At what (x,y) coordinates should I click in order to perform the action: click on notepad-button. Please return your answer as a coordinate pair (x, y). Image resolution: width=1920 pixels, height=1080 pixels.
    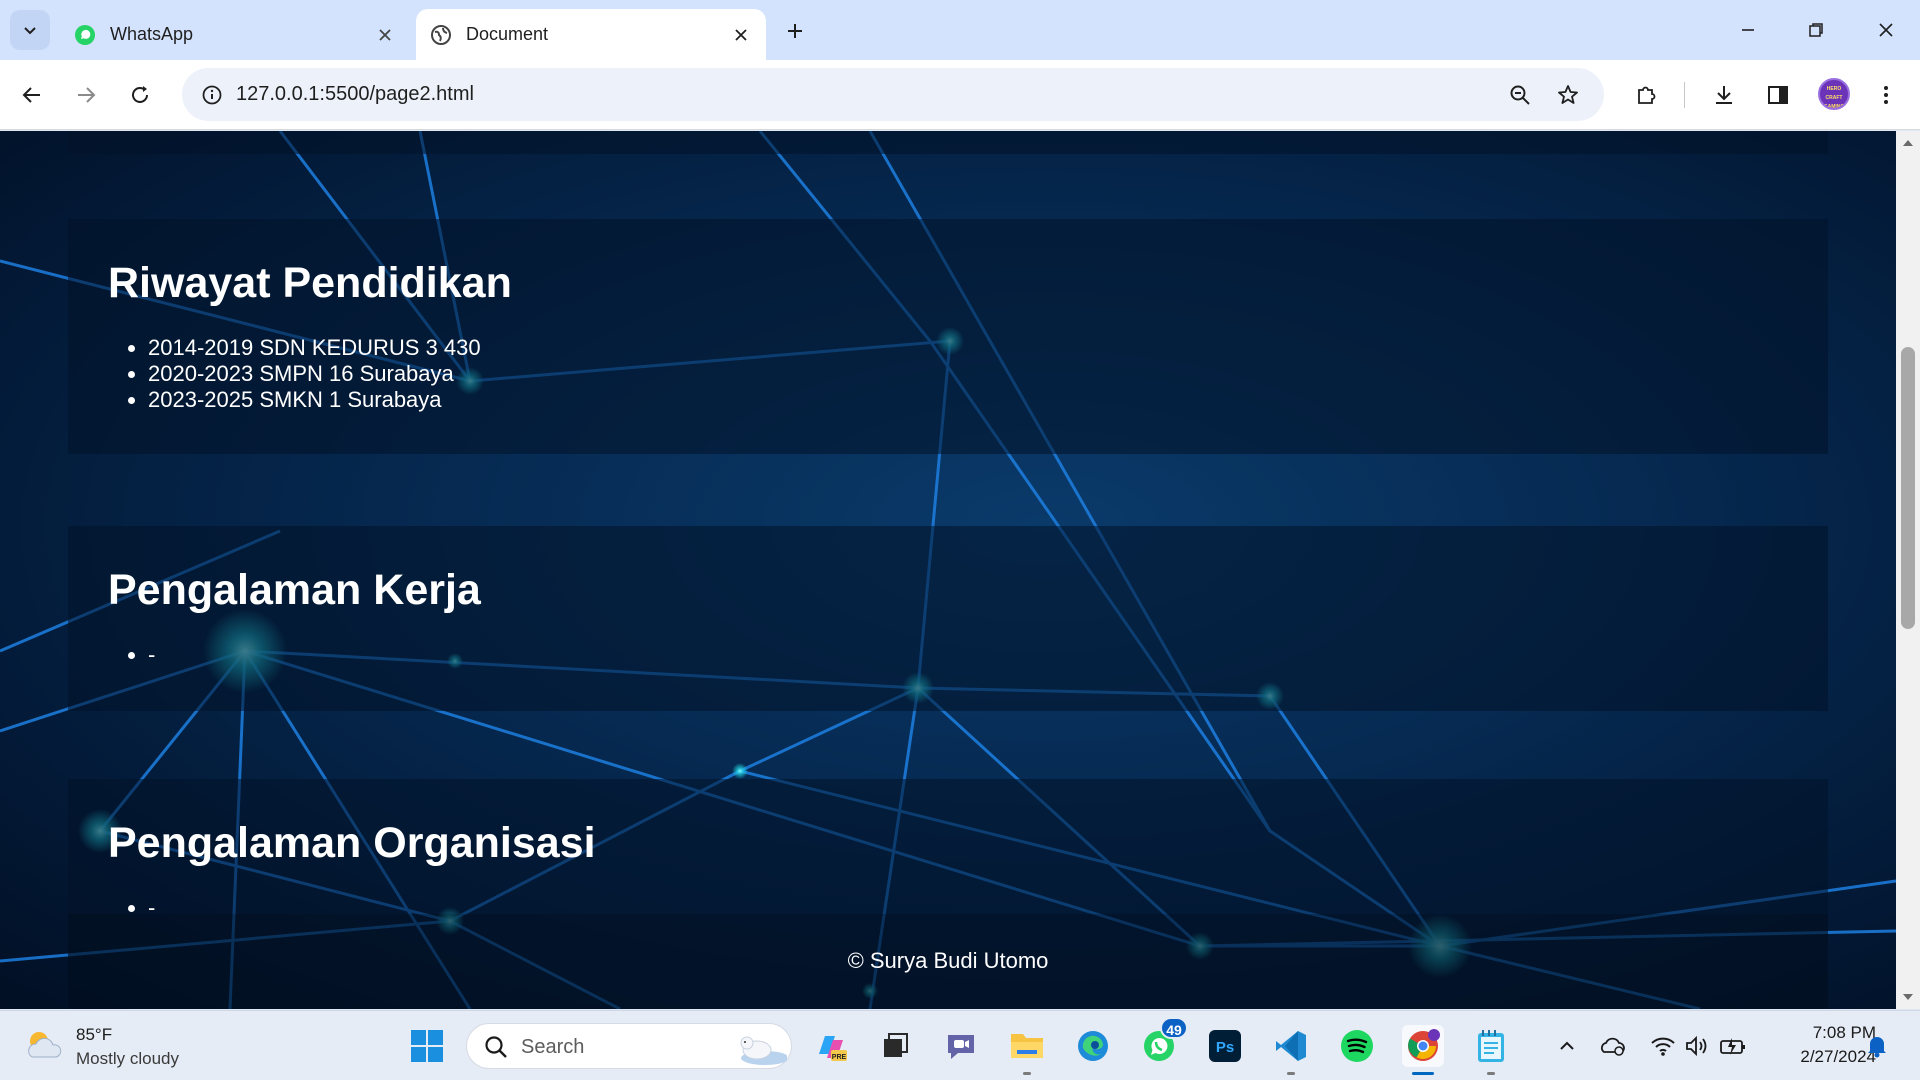
    Looking at the image, I should click on (1491, 1050).